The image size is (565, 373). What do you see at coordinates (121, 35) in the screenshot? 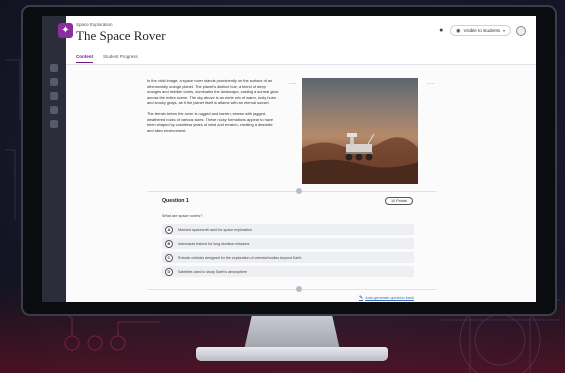
I see `page-title: The Space Rover` at bounding box center [121, 35].